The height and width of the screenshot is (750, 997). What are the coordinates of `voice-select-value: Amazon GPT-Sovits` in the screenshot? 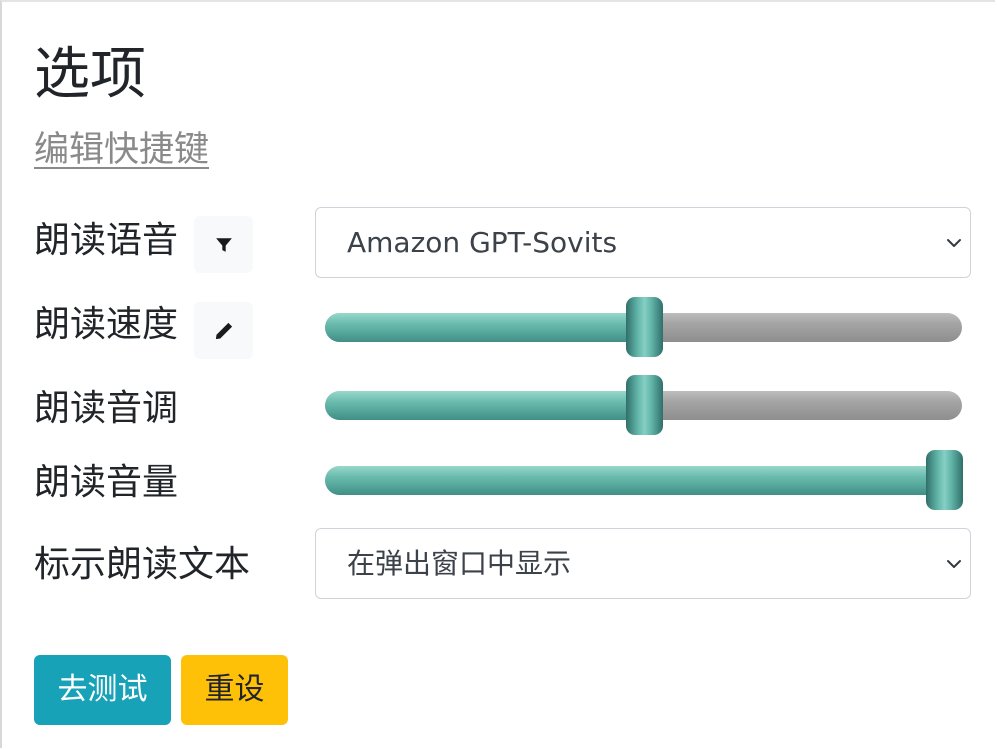 It's located at (482, 242).